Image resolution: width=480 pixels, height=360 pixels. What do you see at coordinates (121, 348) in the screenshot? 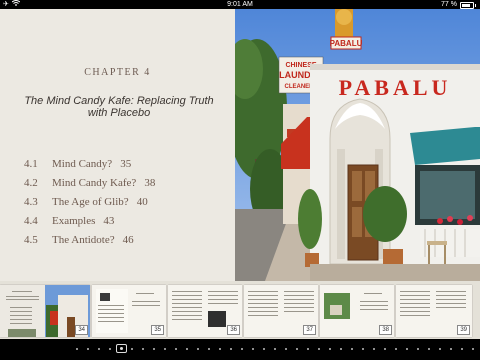
I see `scrubber-current-position` at bounding box center [121, 348].